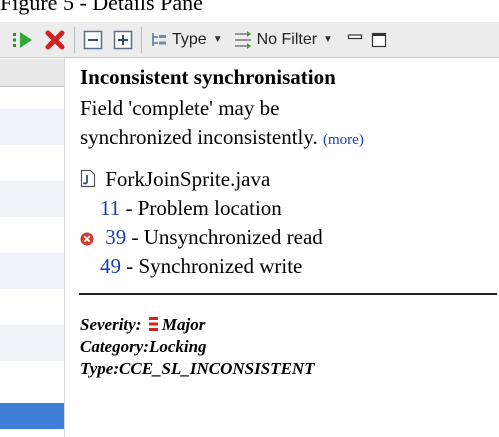 This screenshot has height=437, width=499. Describe the element at coordinates (116, 237) in the screenshot. I see `line-number: 39` at that location.